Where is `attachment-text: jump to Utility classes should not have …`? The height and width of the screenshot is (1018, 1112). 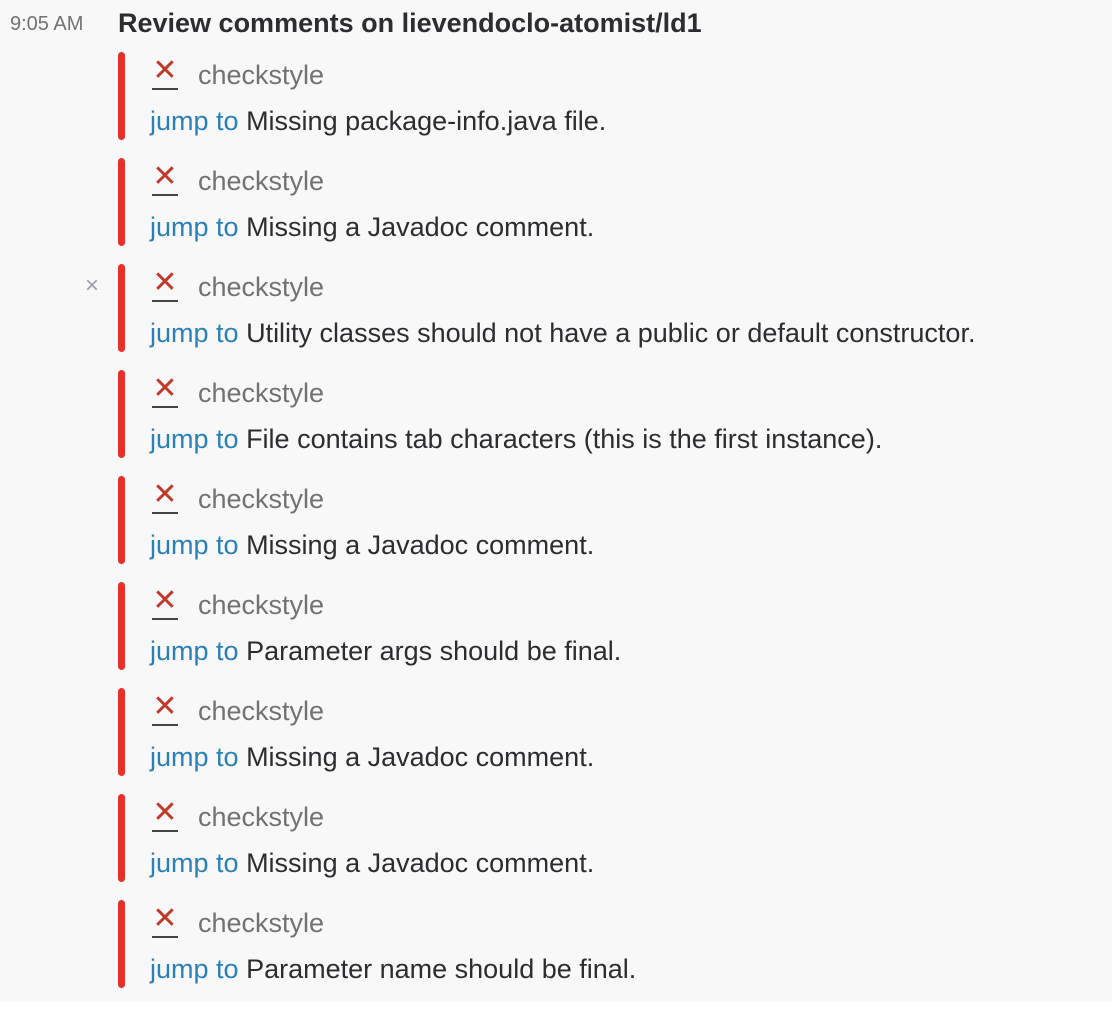 attachment-text: jump to Utility classes should not have … is located at coordinates (562, 333).